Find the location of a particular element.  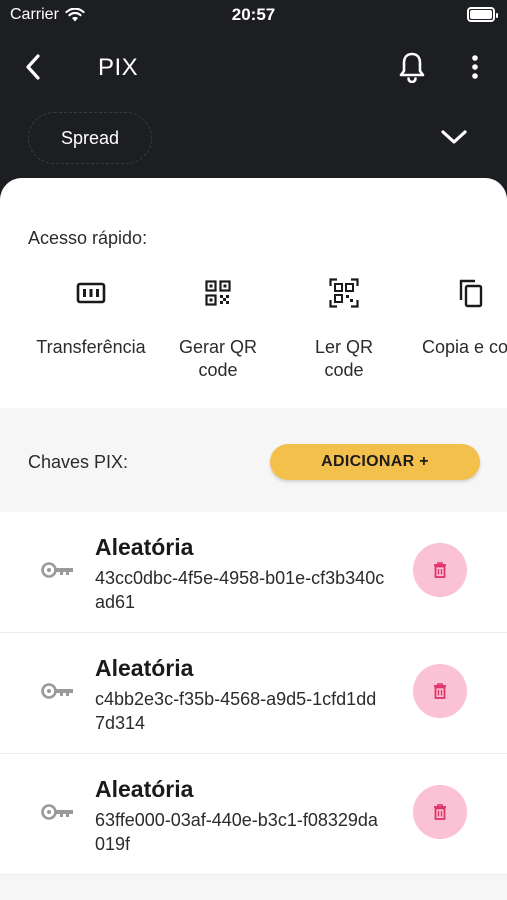

account-expand-button is located at coordinates (454, 137).